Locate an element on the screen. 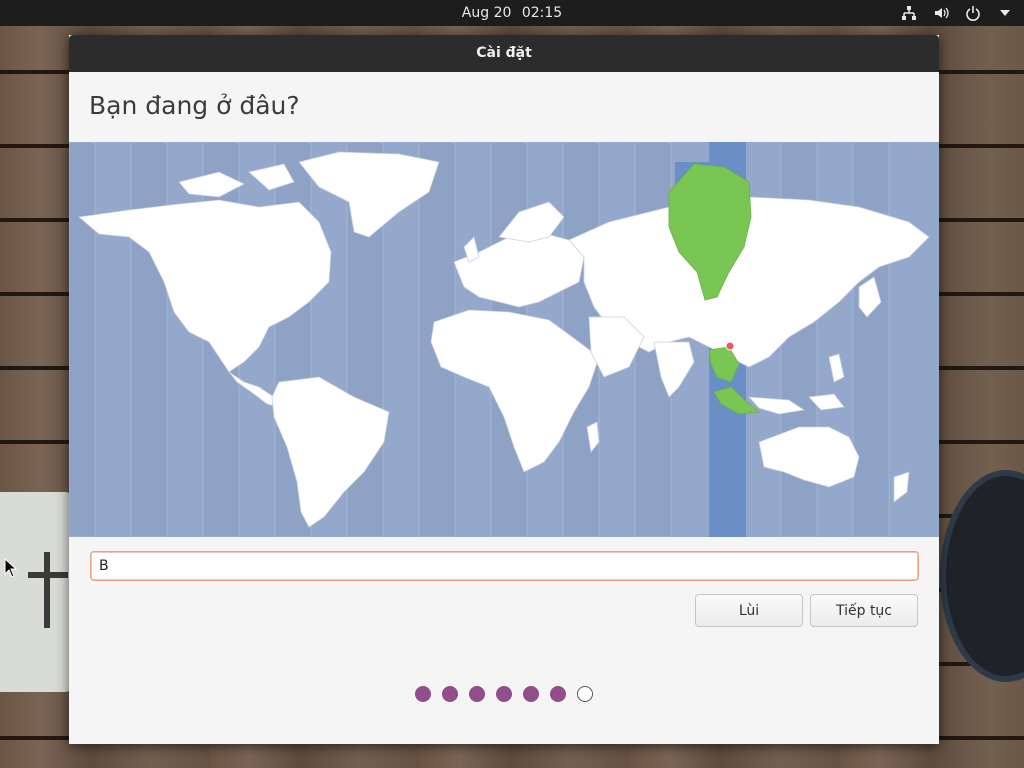  top-bar: Aug 20 02:15 is located at coordinates (512, 13).